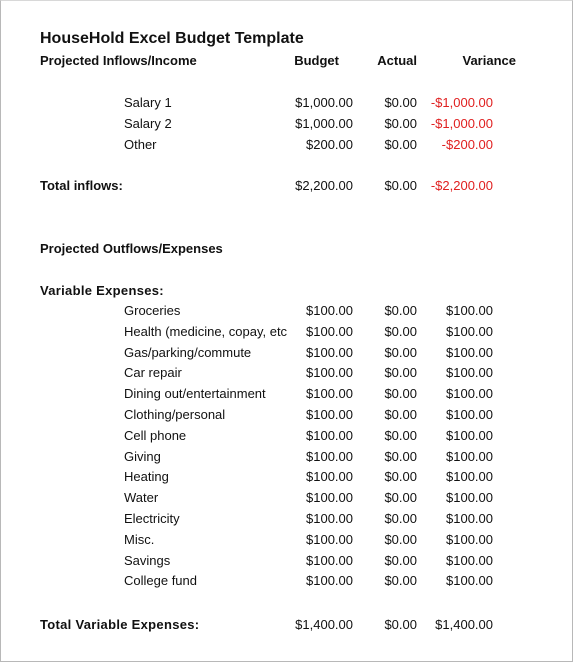 This screenshot has height=662, width=573. I want to click on total-variable-actual: $0.00, so click(400, 624).